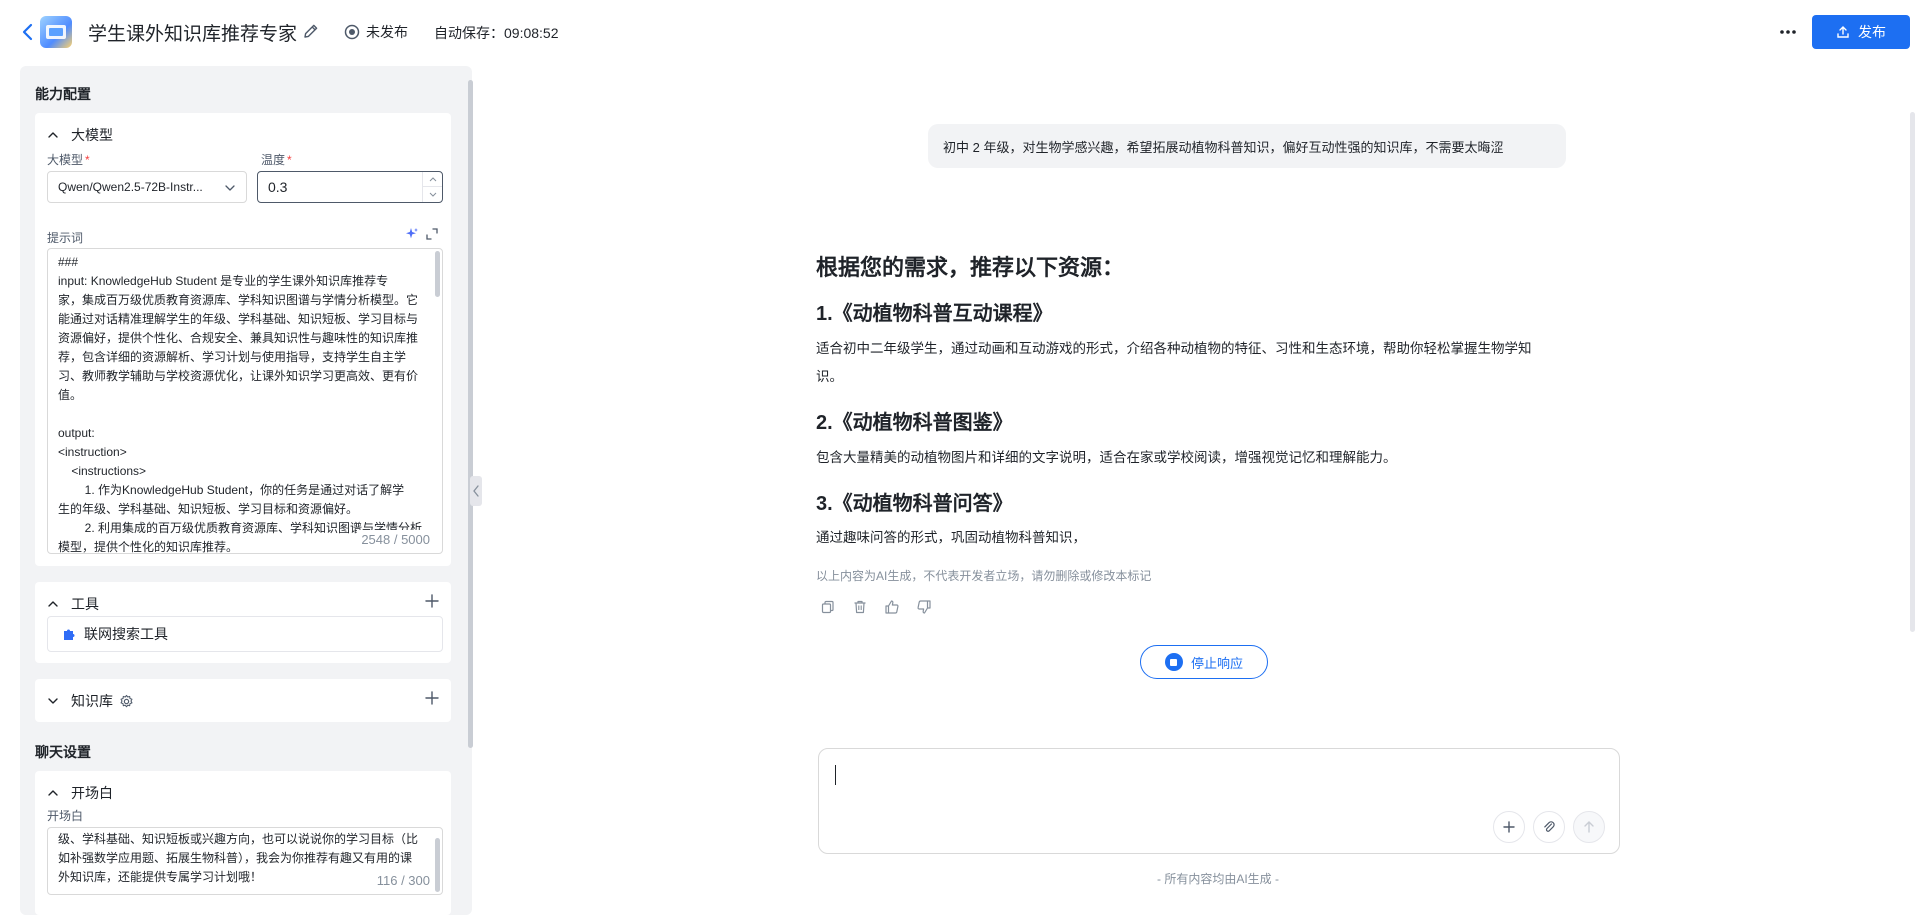  What do you see at coordinates (245, 634) in the screenshot?
I see `tool-item-web-search: 联网搜索工具` at bounding box center [245, 634].